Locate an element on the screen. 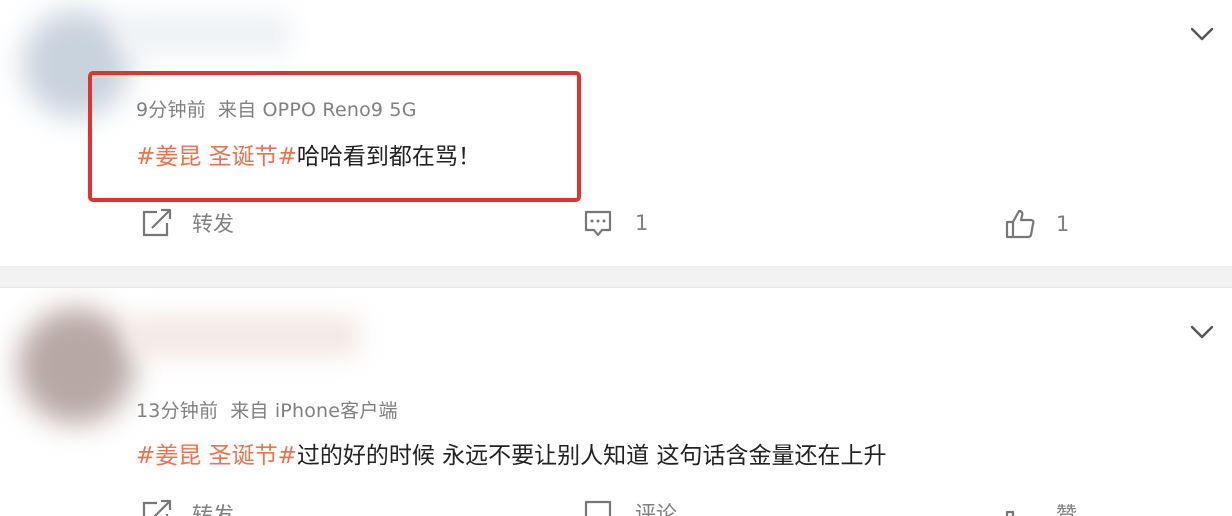  like-button: 赞 is located at coordinates (1040, 507).